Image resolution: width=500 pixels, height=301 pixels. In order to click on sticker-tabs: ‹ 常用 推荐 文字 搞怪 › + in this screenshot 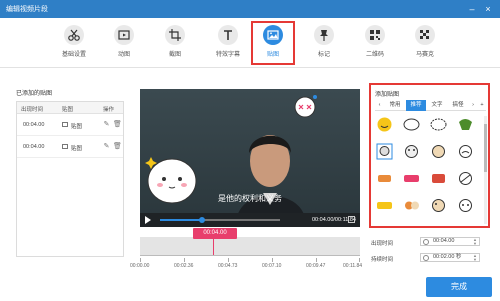, I will do `click(430, 105)`.